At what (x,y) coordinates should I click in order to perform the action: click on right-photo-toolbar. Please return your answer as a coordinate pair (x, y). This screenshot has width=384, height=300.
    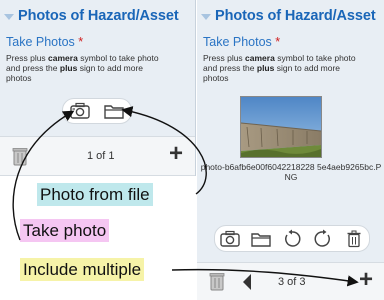
    Looking at the image, I should click on (292, 238).